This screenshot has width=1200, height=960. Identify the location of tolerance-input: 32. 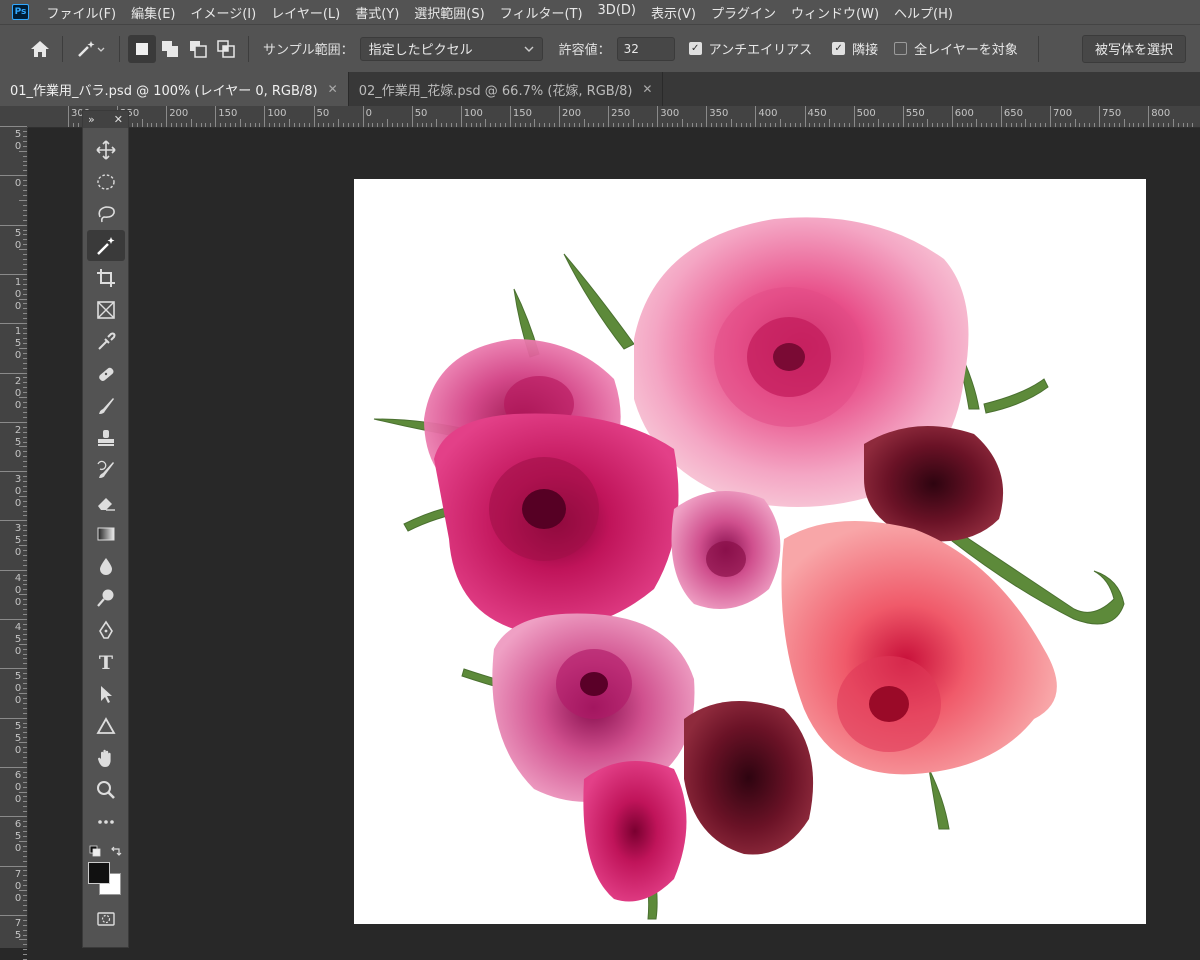
(645, 48).